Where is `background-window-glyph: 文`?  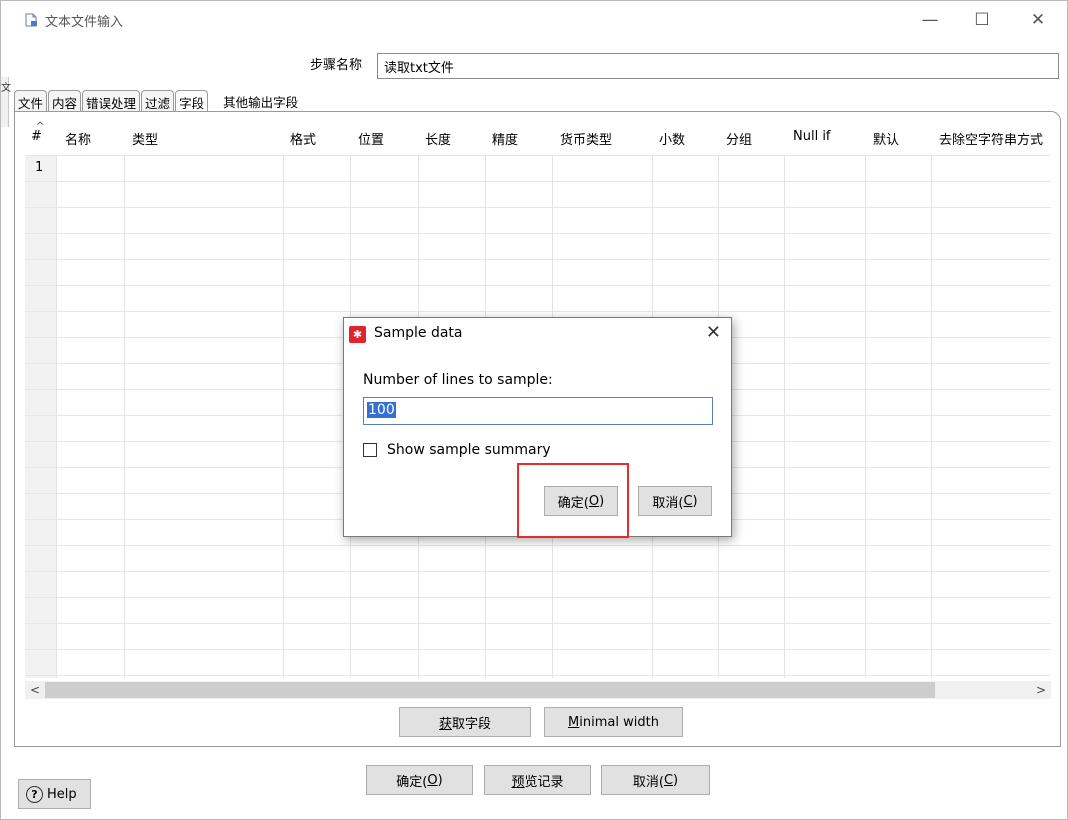 background-window-glyph: 文 is located at coordinates (6, 88).